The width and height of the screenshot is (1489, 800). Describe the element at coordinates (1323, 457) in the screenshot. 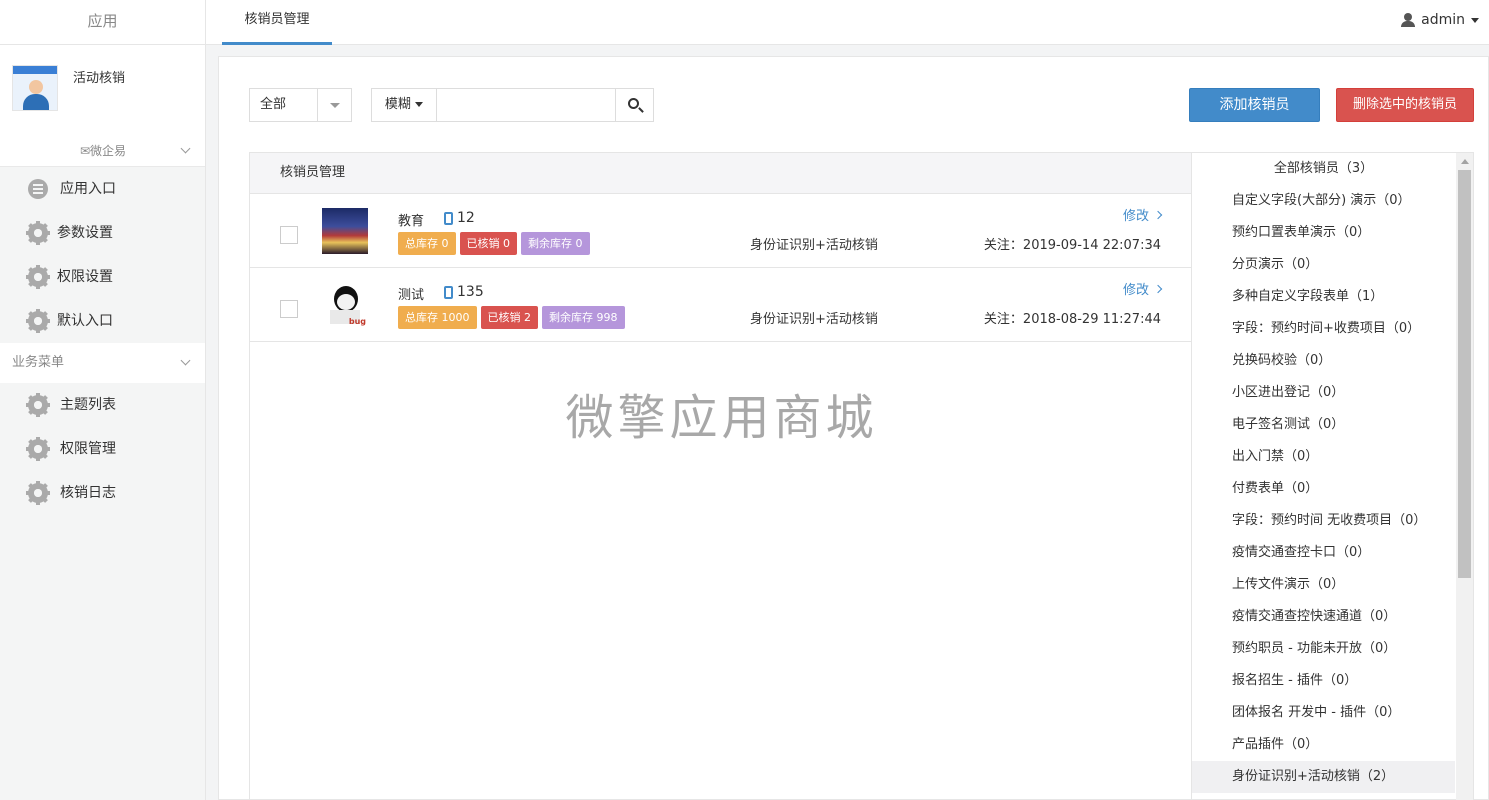

I see `category-item: 出入门禁（0）` at that location.